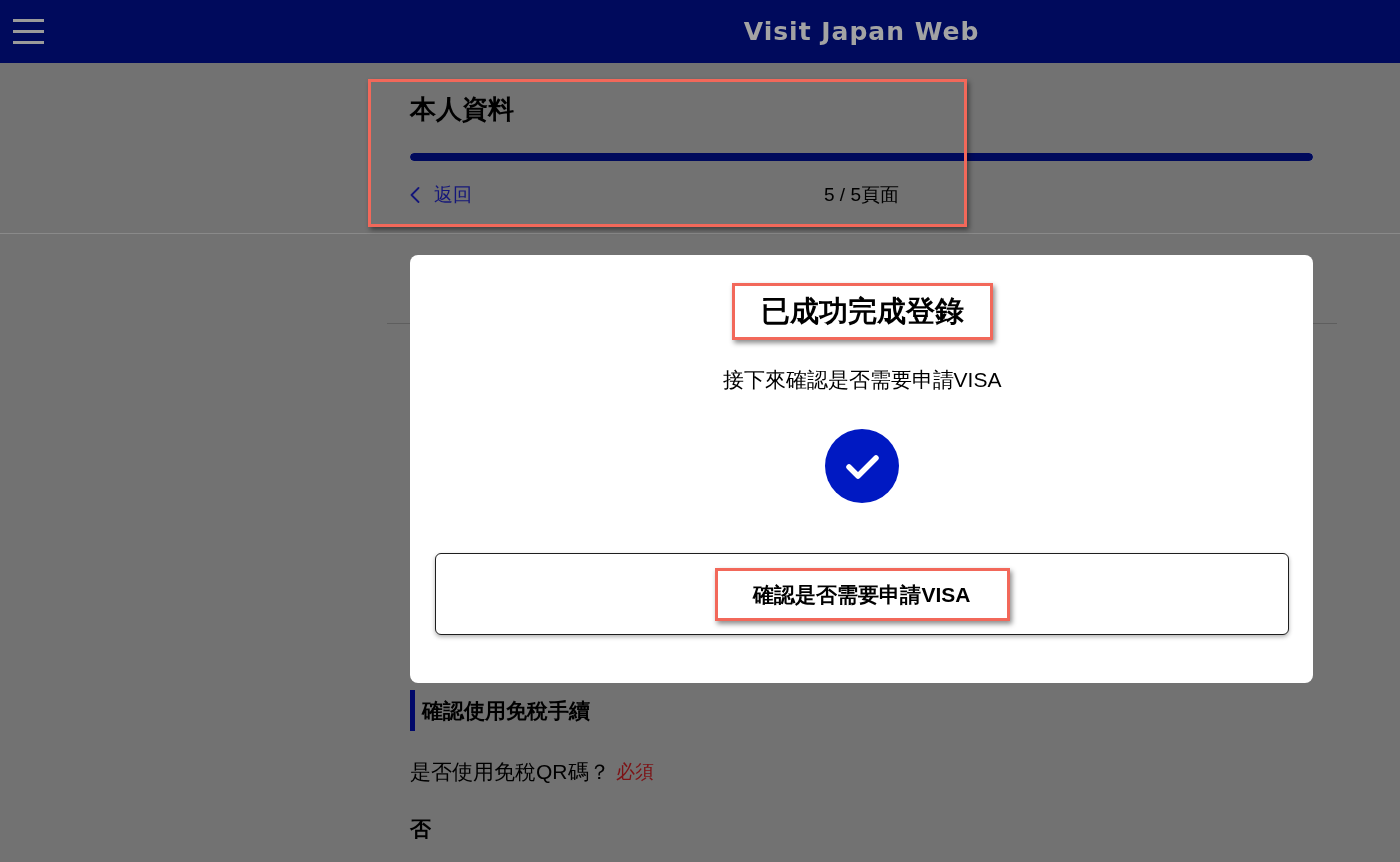 This screenshot has height=862, width=1400. Describe the element at coordinates (28, 31) in the screenshot. I see `menu-icon` at that location.